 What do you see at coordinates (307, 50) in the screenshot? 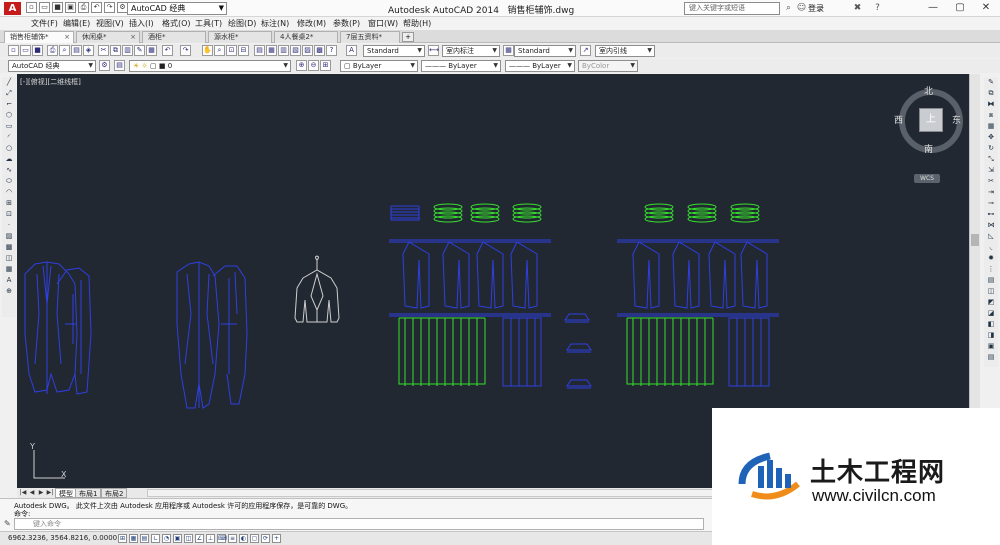
I see `markup-icon: ▨` at bounding box center [307, 50].